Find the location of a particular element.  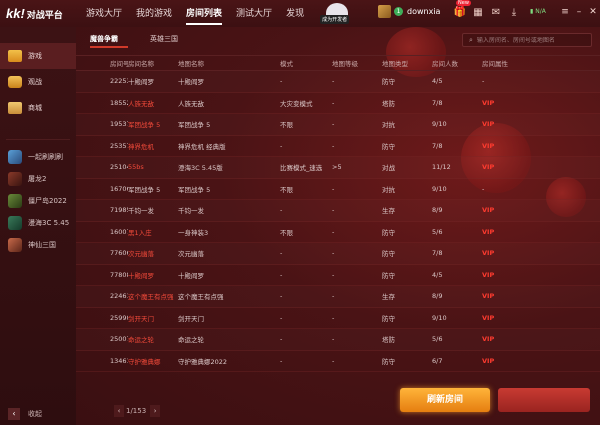

room-name-cell: 神界危机 is located at coordinates (141, 146).